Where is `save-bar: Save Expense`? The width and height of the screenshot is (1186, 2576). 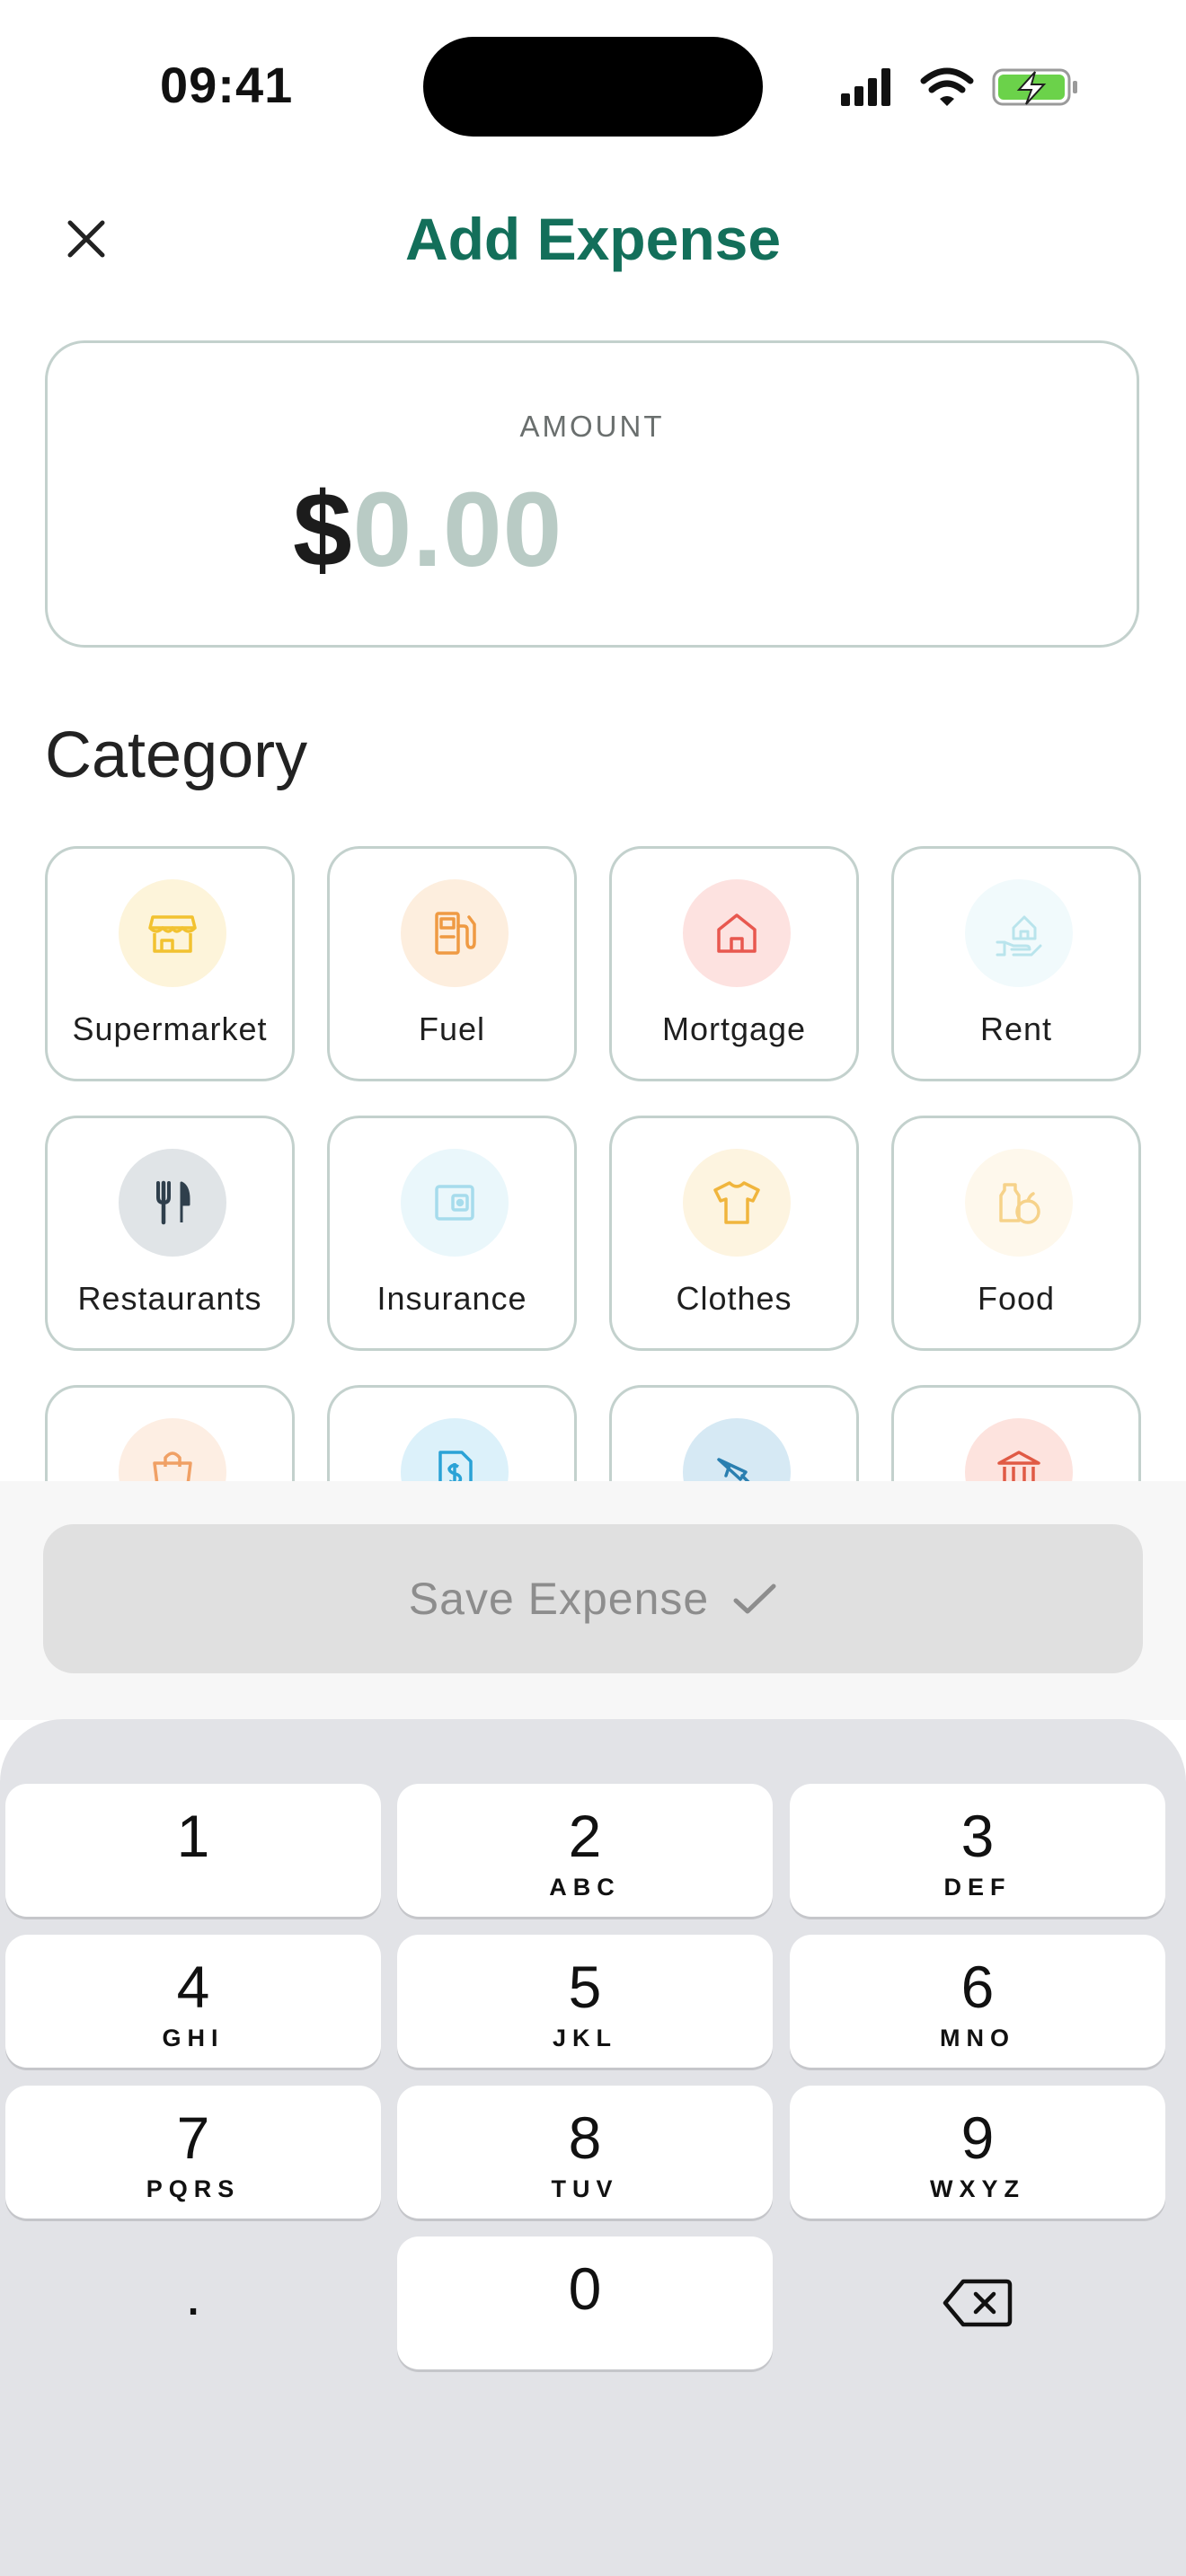 save-bar: Save Expense is located at coordinates (593, 1600).